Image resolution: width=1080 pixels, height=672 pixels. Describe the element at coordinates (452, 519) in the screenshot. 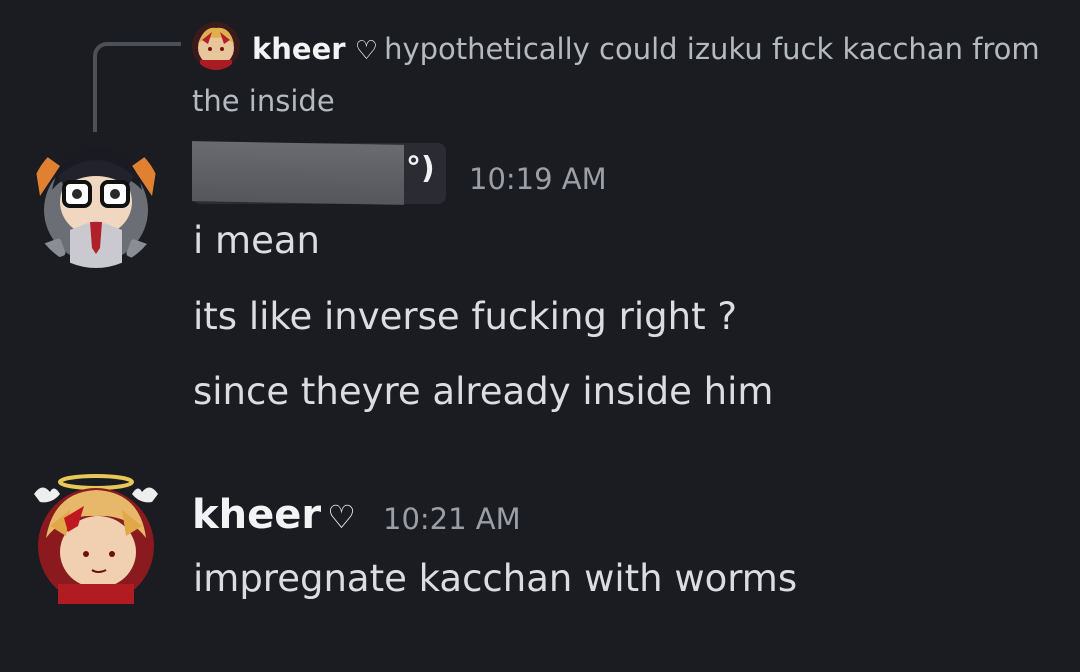

I see `message-timestamp: 10:21 AM` at that location.